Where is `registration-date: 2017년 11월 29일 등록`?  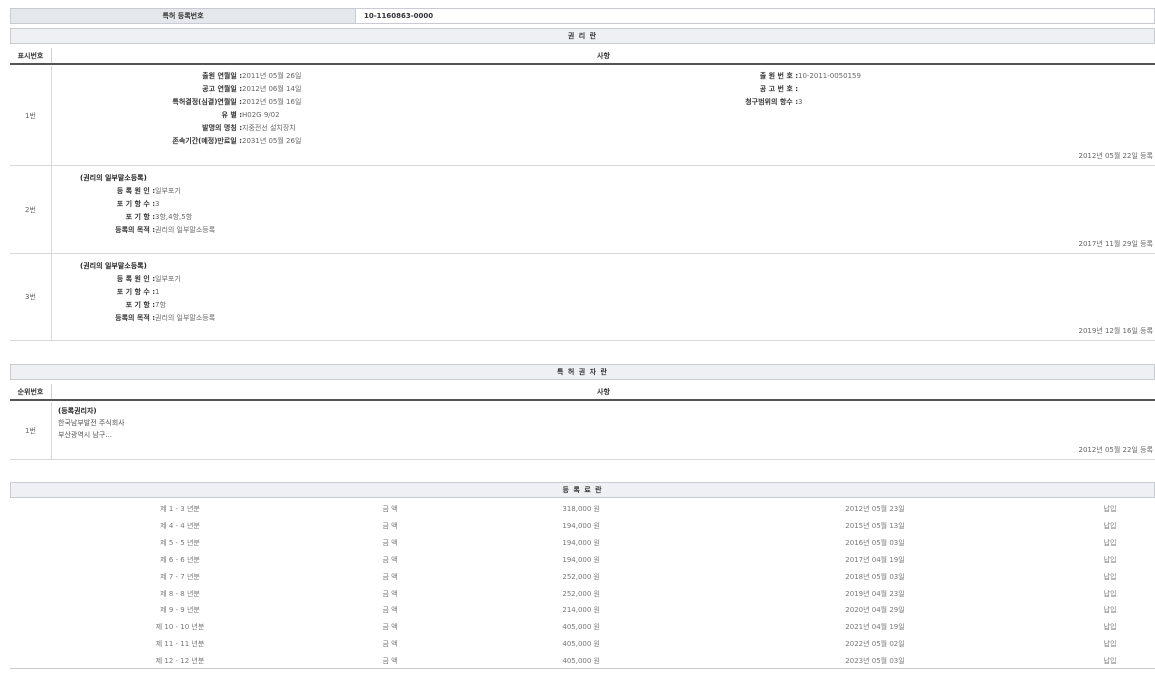 registration-date: 2017년 11월 29일 등록 is located at coordinates (1115, 244).